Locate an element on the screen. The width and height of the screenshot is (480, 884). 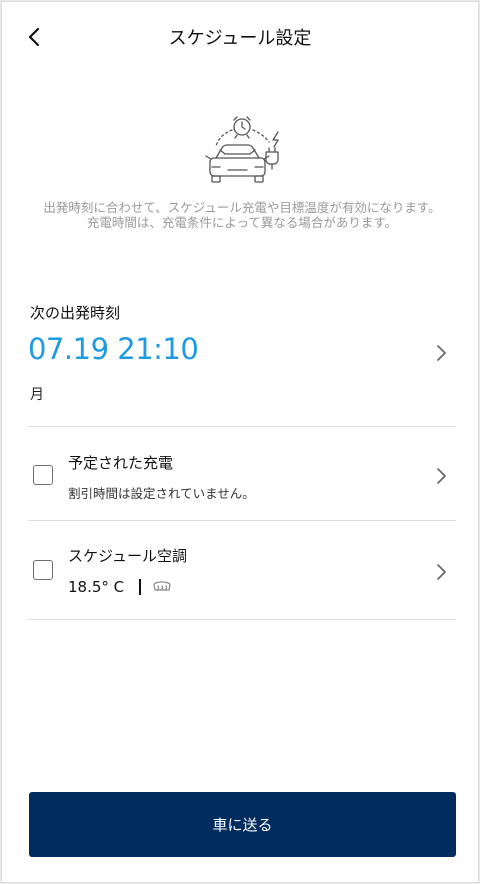
car-charging-illustration-icon is located at coordinates (242, 149).